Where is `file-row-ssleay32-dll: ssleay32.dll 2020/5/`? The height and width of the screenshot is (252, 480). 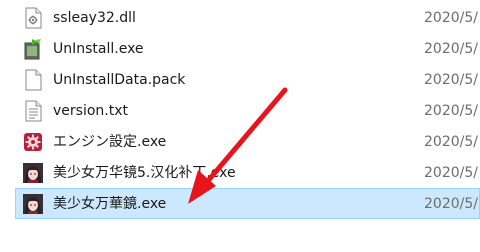 file-row-ssleay32-dll: ssleay32.dll 2020/5/ is located at coordinates (247, 17).